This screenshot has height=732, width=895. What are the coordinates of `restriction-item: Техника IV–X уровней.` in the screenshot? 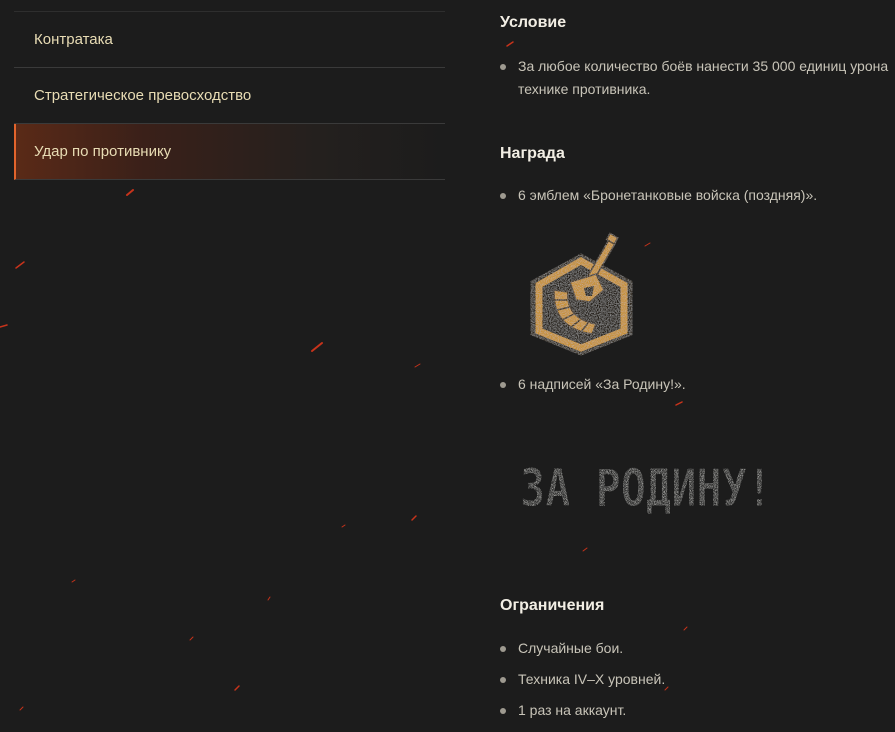 It's located at (695, 679).